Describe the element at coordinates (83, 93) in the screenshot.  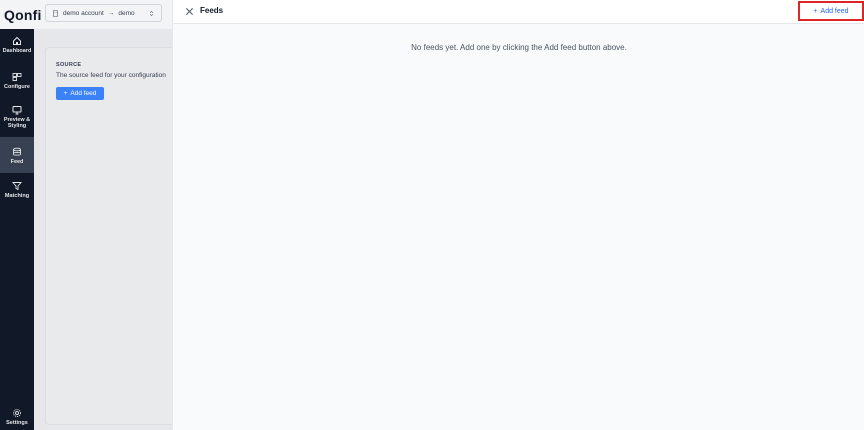
I see `add-feed-label: Add feed` at that location.